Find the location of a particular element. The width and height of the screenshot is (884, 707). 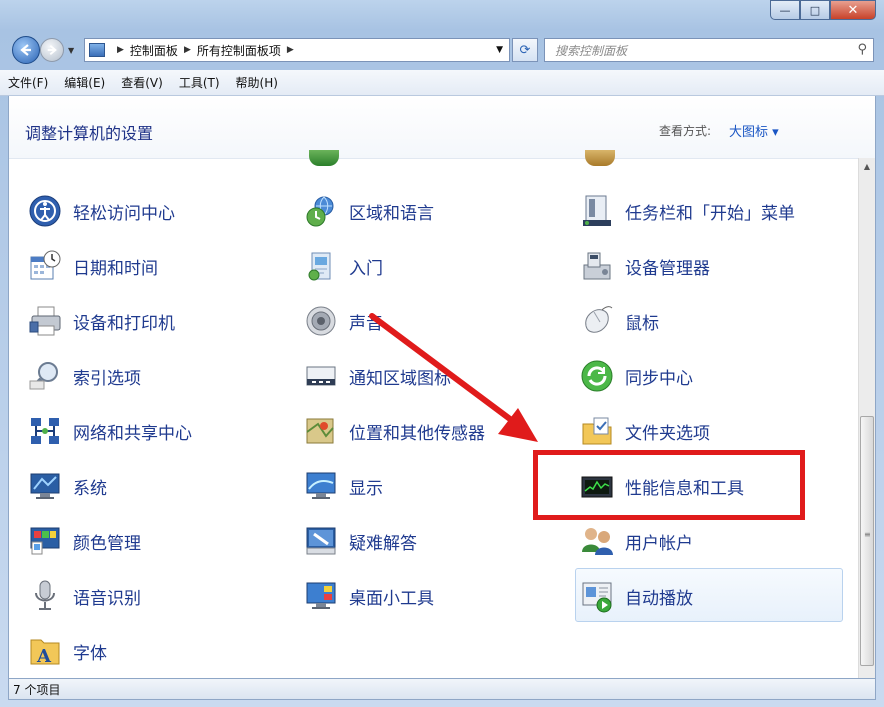

item-label: 通知区域图标 is located at coordinates (400, 378).